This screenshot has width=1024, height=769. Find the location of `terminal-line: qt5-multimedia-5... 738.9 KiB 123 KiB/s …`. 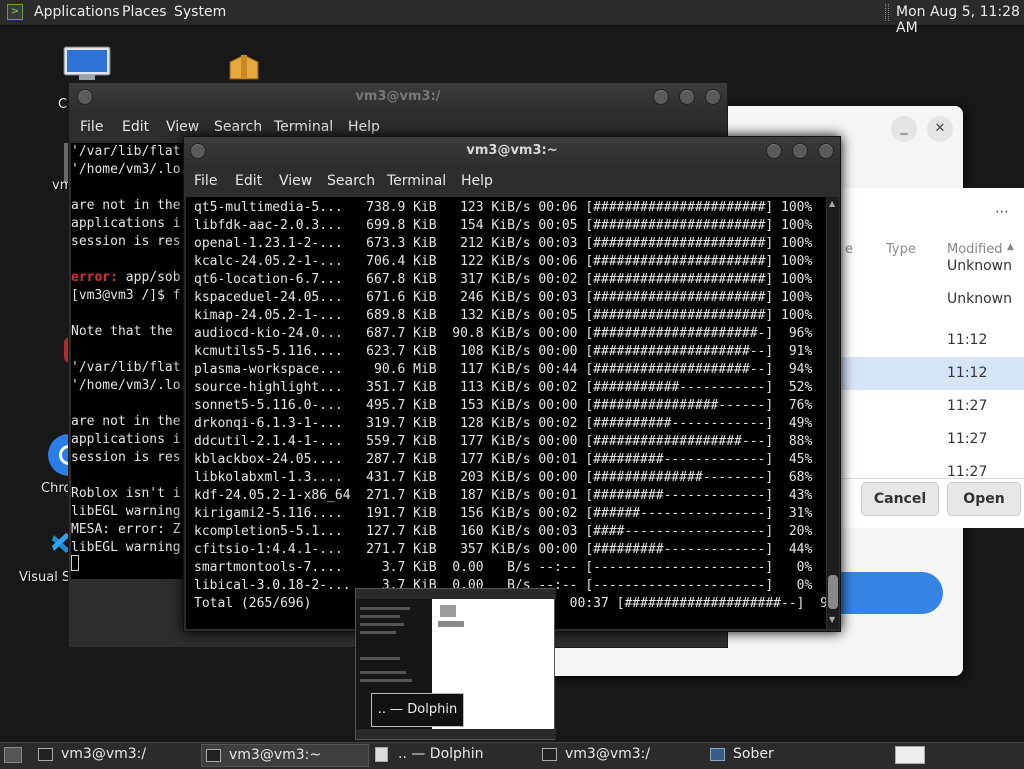

terminal-line: qt5-multimedia-5... 738.9 KiB 123 KiB/s … is located at coordinates (503, 207).